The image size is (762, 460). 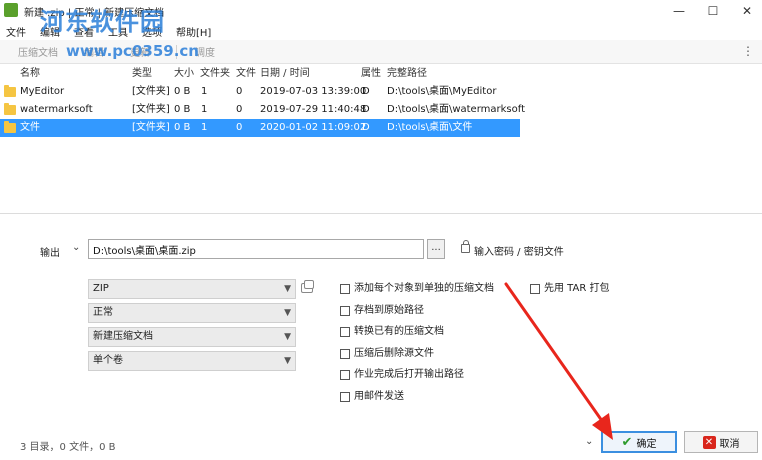 What do you see at coordinates (256, 249) in the screenshot?
I see `output-path-input` at bounding box center [256, 249].